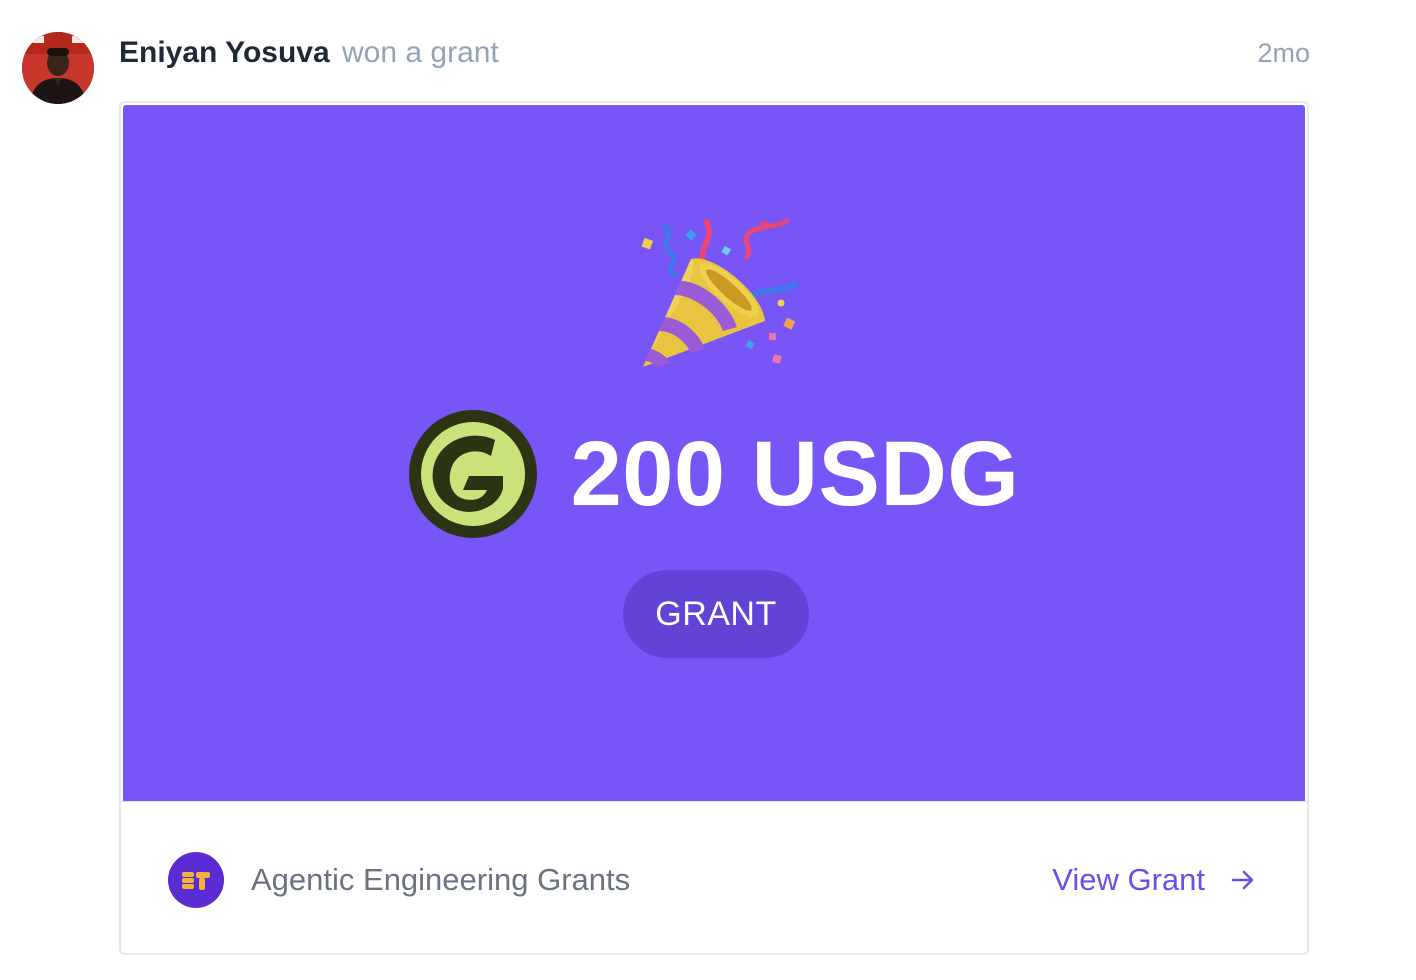 The image size is (1416, 980). I want to click on activity-headline: Eniyan Yosuva won a grant, so click(309, 53).